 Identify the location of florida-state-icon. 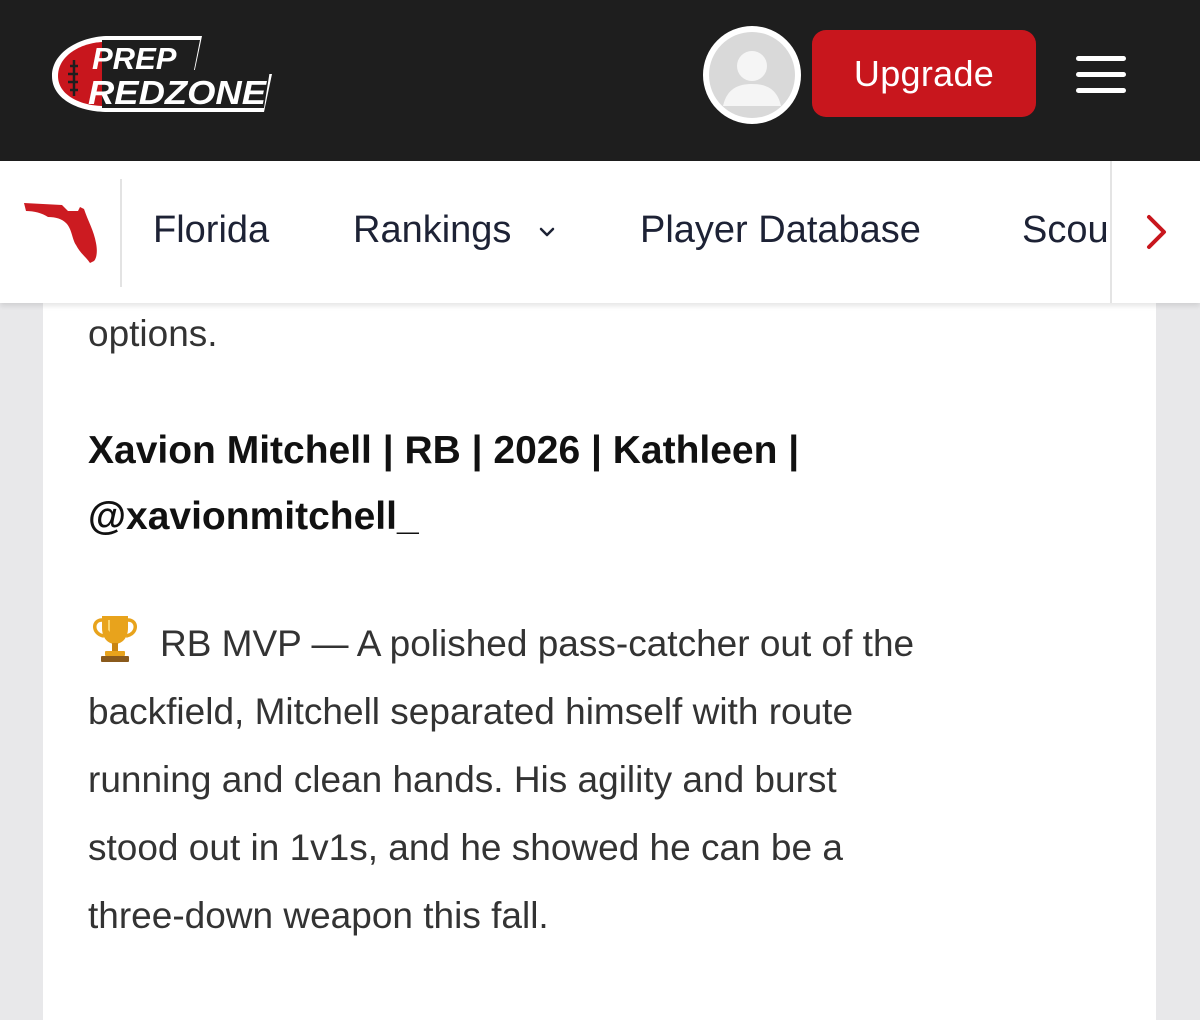
(61, 232).